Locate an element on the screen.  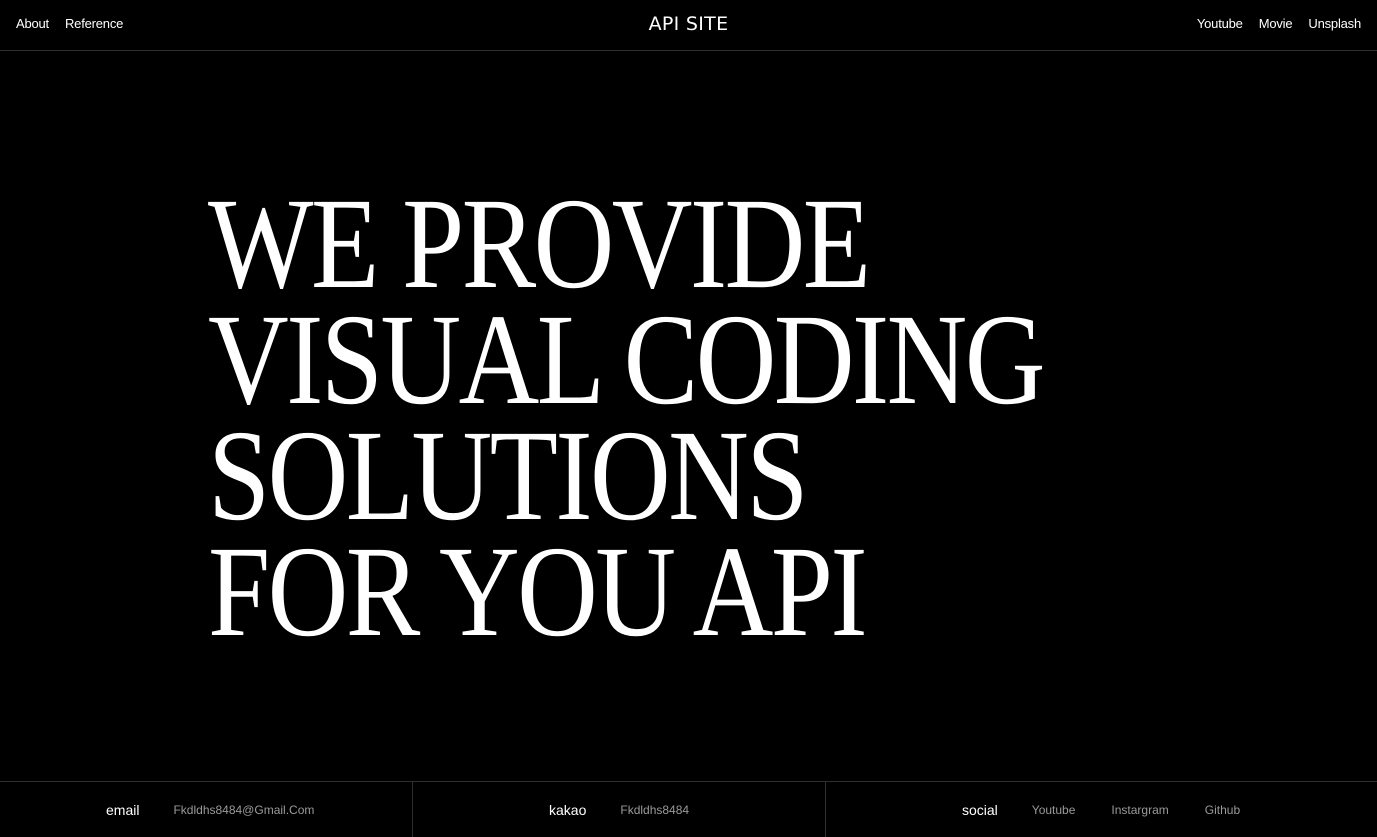
kakao-label: kakao is located at coordinates (568, 809).